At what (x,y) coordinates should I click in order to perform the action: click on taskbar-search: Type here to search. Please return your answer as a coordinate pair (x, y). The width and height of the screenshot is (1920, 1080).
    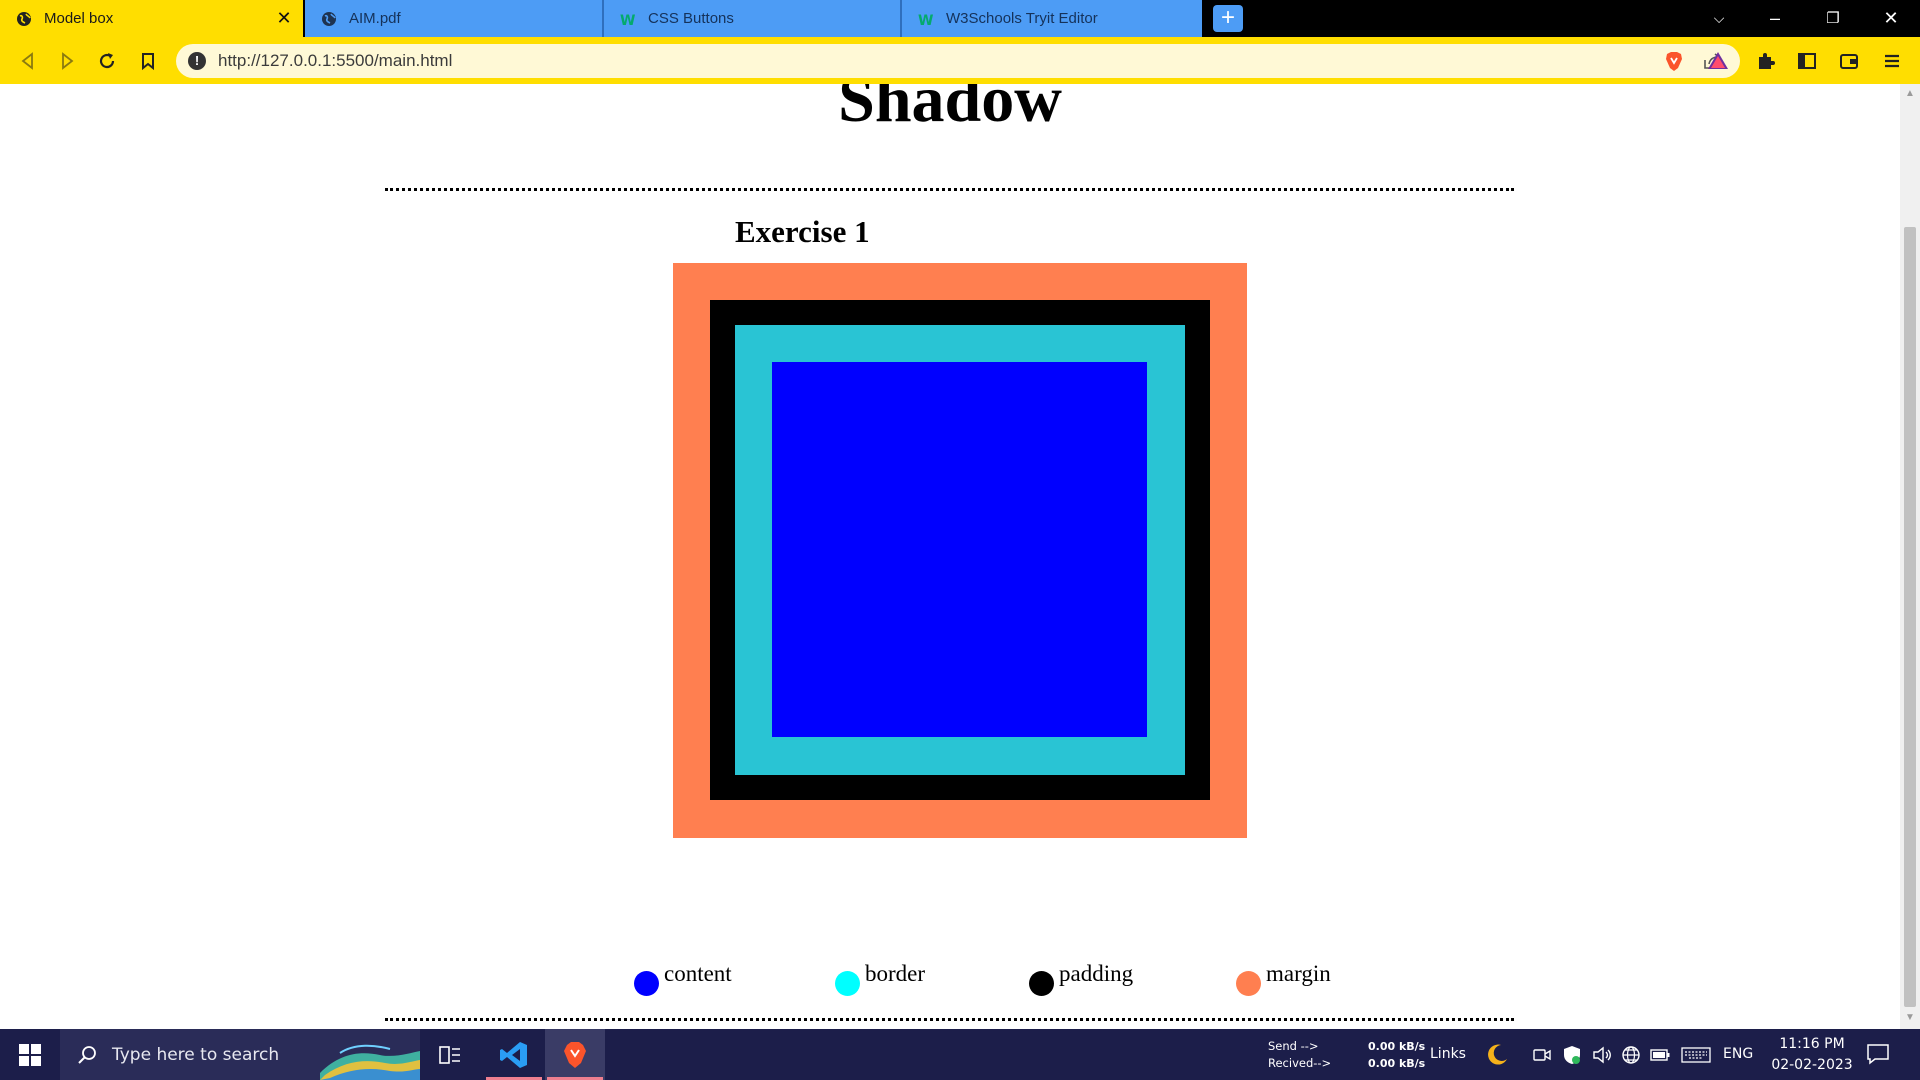
    Looking at the image, I should click on (240, 1054).